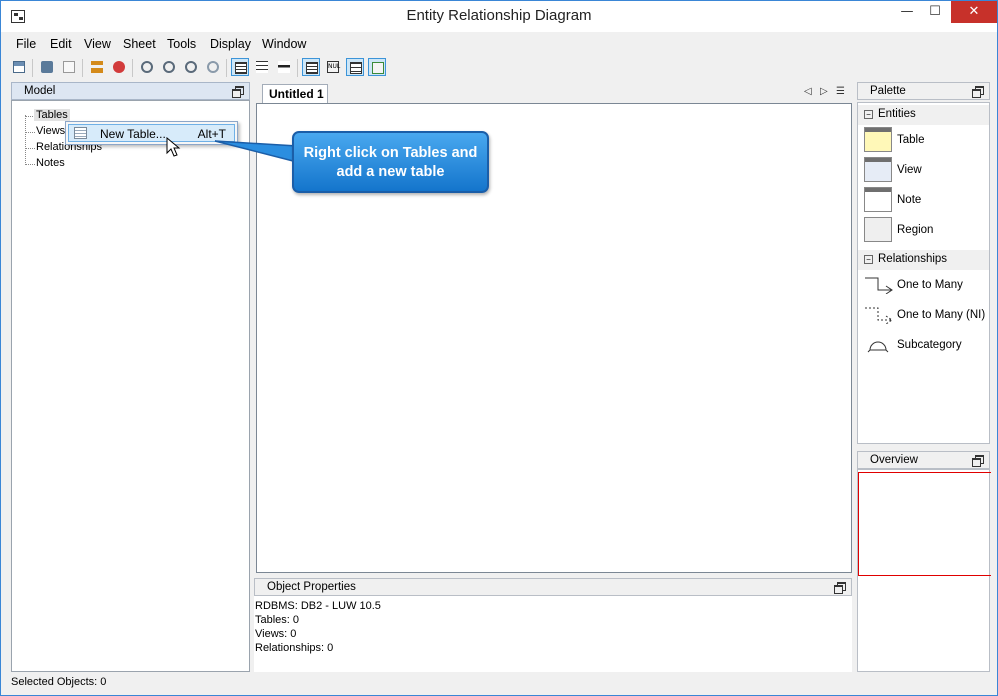 The height and width of the screenshot is (696, 998). I want to click on palette-item-one-to-many-ni: One to Many (NI), so click(926, 316).